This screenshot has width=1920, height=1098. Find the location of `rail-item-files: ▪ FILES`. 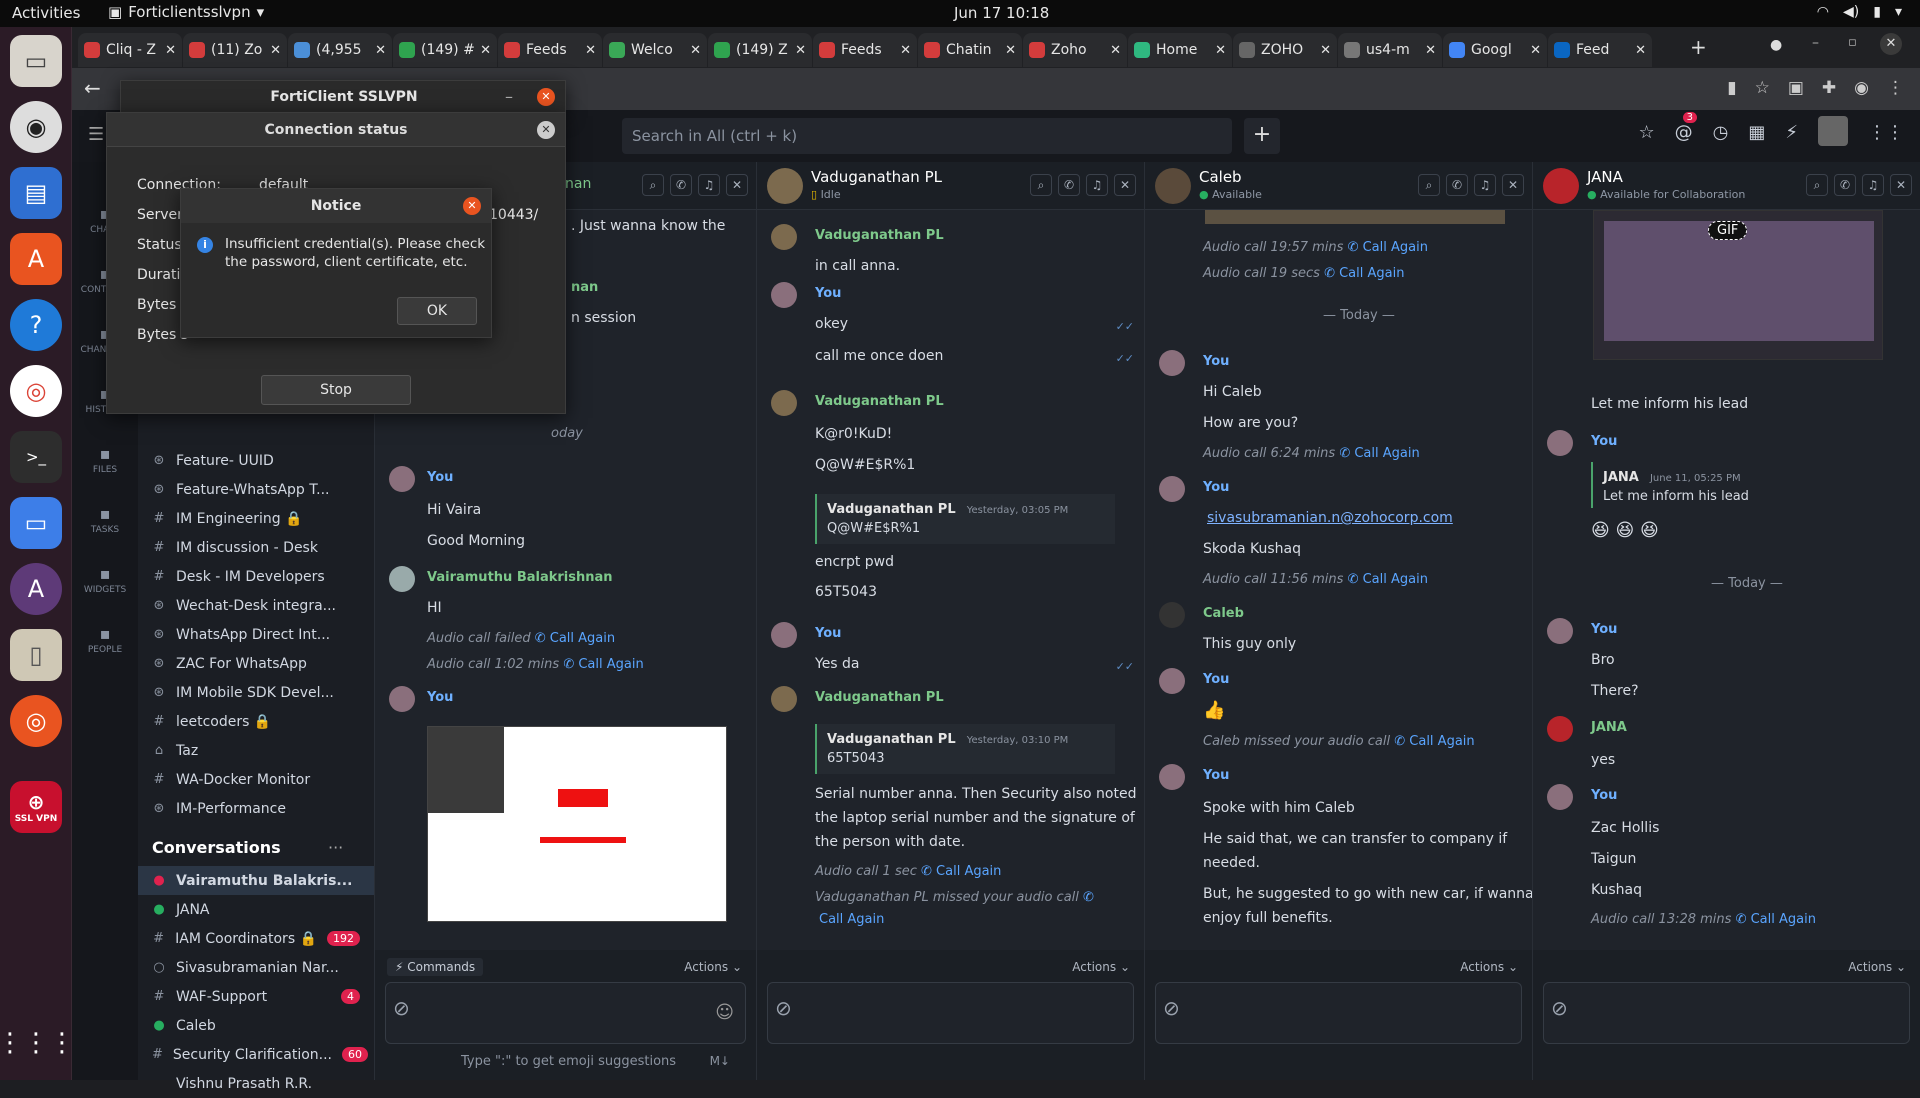

rail-item-files: ▪ FILES is located at coordinates (105, 459).